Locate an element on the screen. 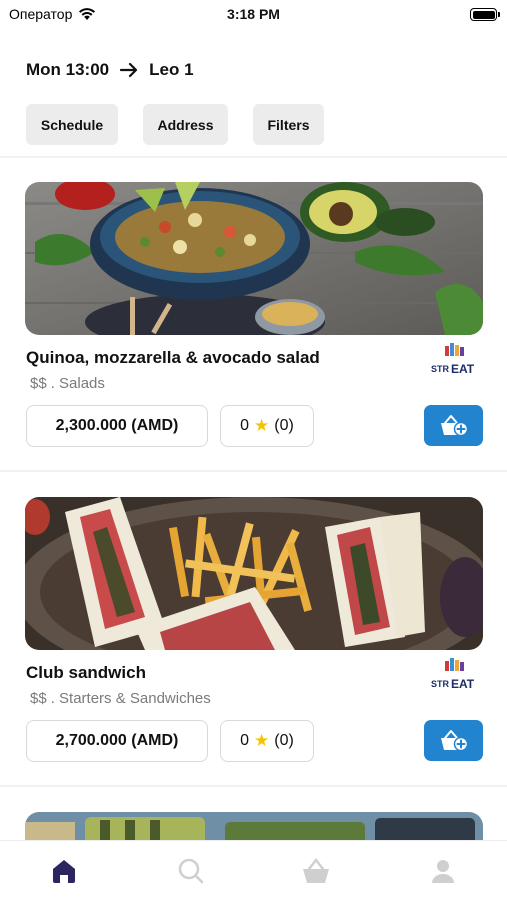 Image resolution: width=507 pixels, height=900 pixels. delivery-time: Mon 13:00 is located at coordinates (68, 69).